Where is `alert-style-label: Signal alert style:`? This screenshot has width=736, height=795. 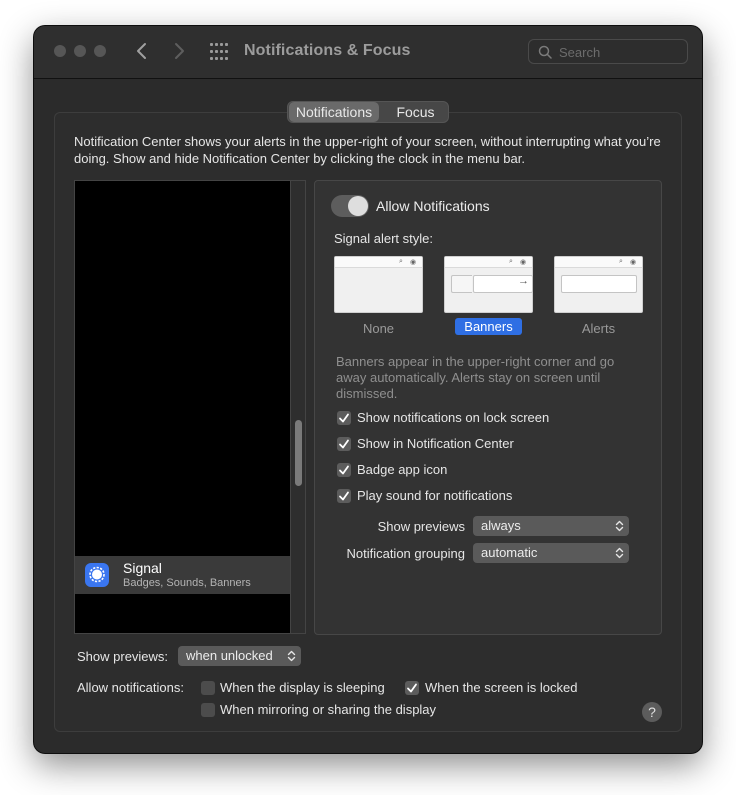
alert-style-label: Signal alert style: is located at coordinates (383, 238).